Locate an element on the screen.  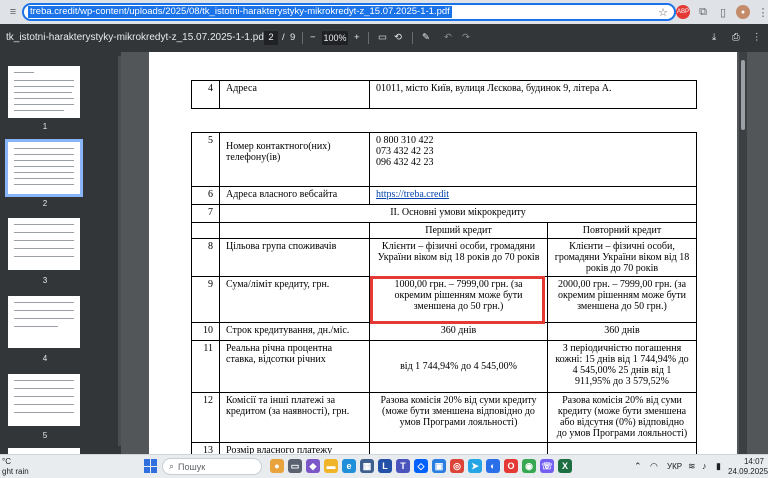
print-icon: ⎙ is located at coordinates (736, 37).